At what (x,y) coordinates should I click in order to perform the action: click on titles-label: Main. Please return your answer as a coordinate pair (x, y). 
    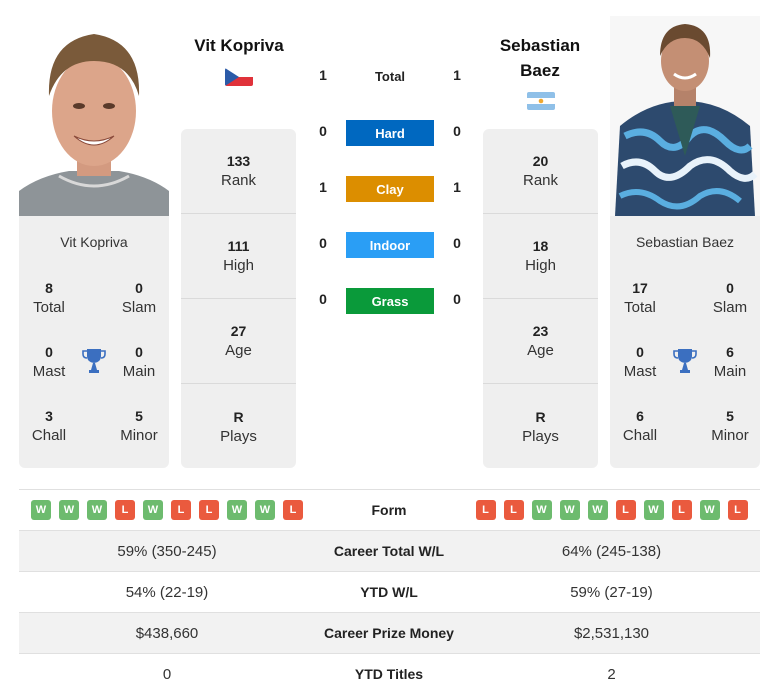
    Looking at the image, I should click on (139, 371).